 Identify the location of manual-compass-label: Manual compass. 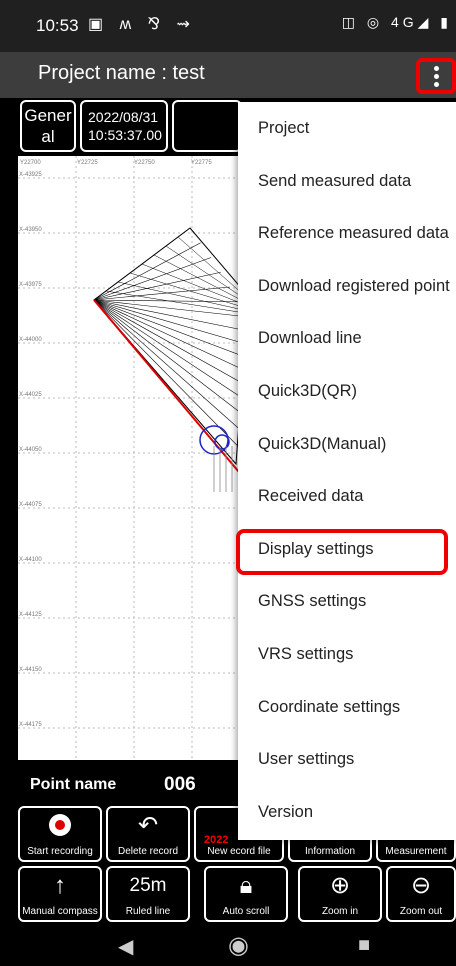
(60, 911).